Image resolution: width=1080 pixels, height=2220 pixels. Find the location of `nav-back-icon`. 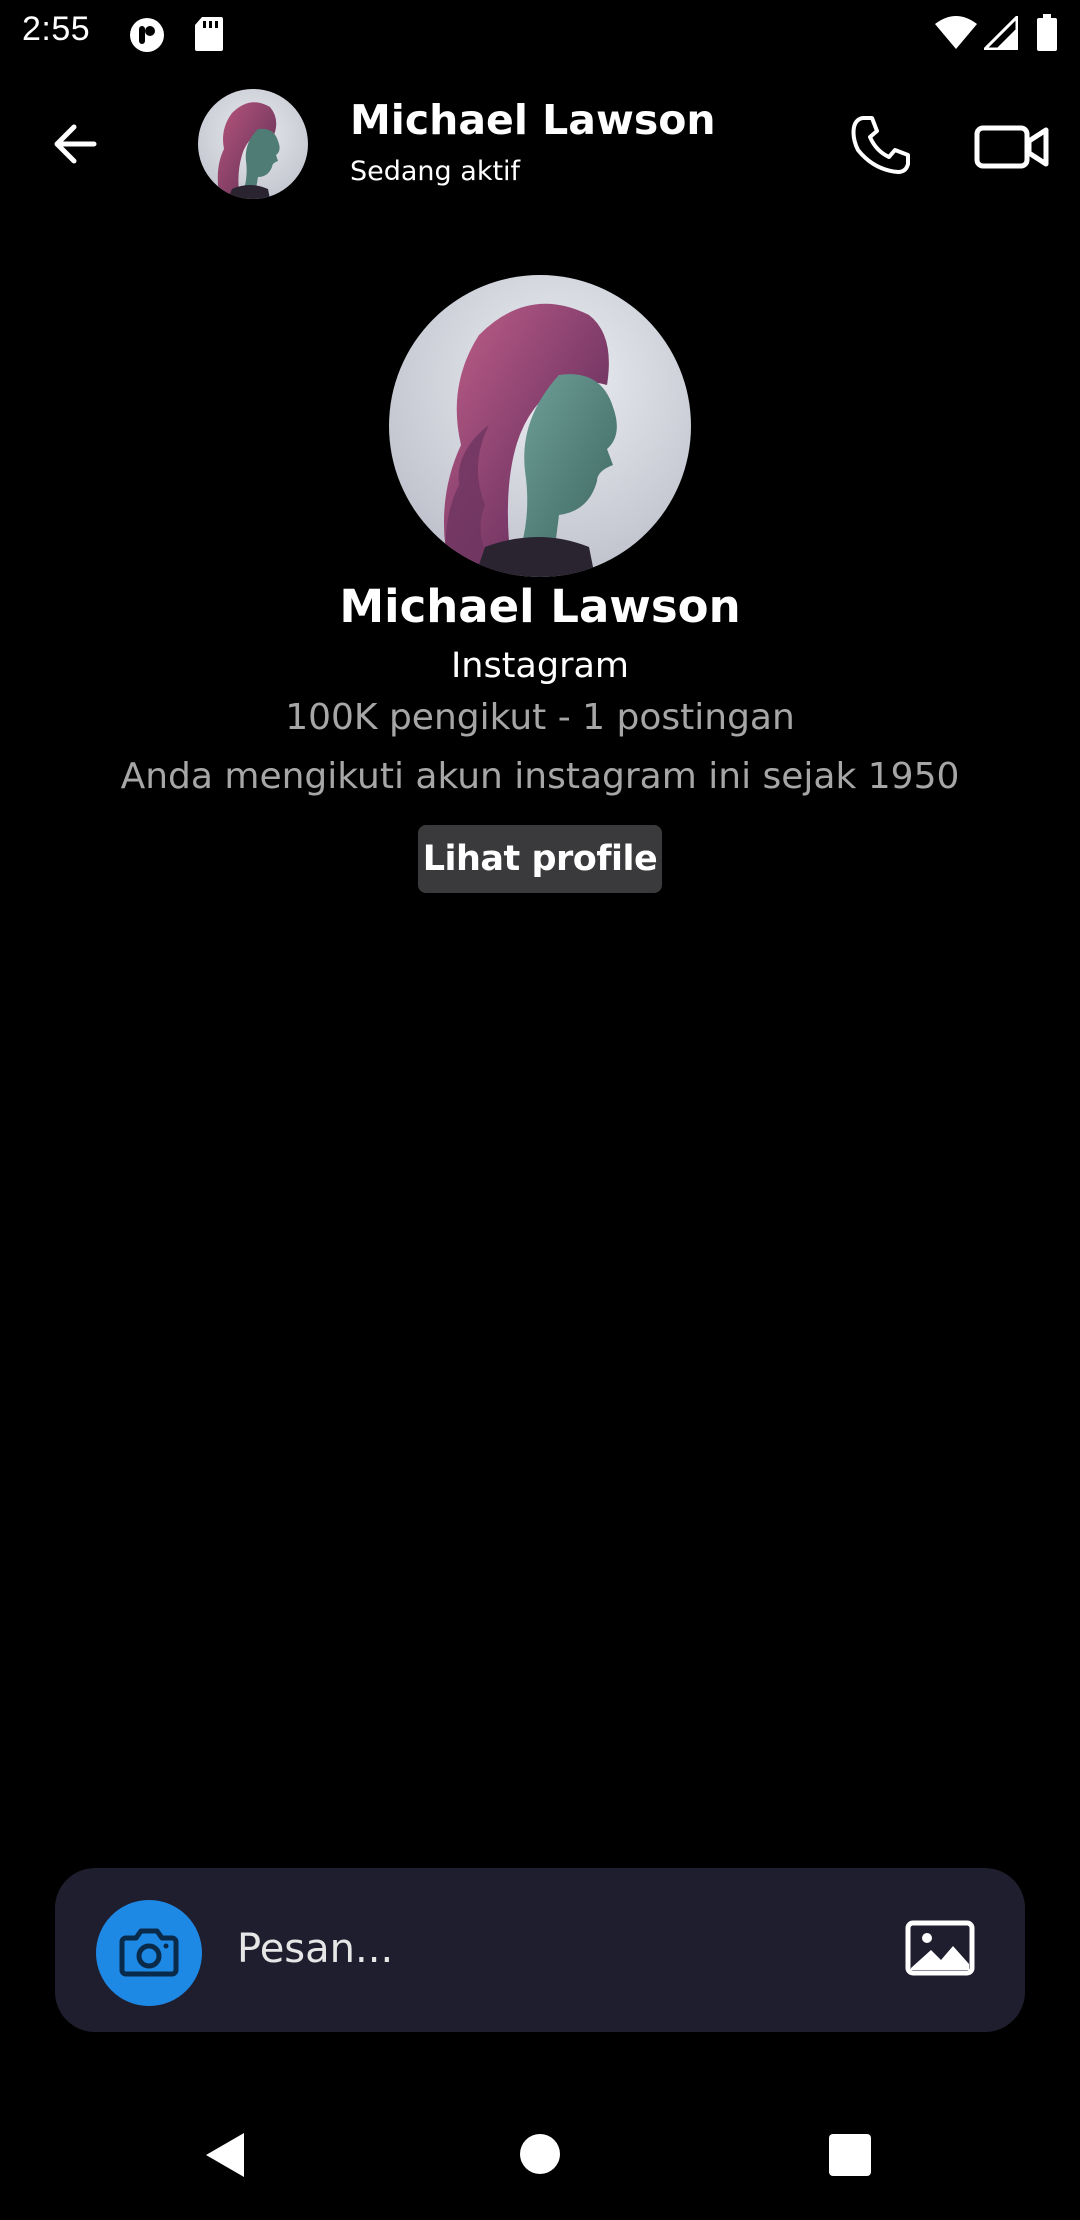

nav-back-icon is located at coordinates (225, 2155).